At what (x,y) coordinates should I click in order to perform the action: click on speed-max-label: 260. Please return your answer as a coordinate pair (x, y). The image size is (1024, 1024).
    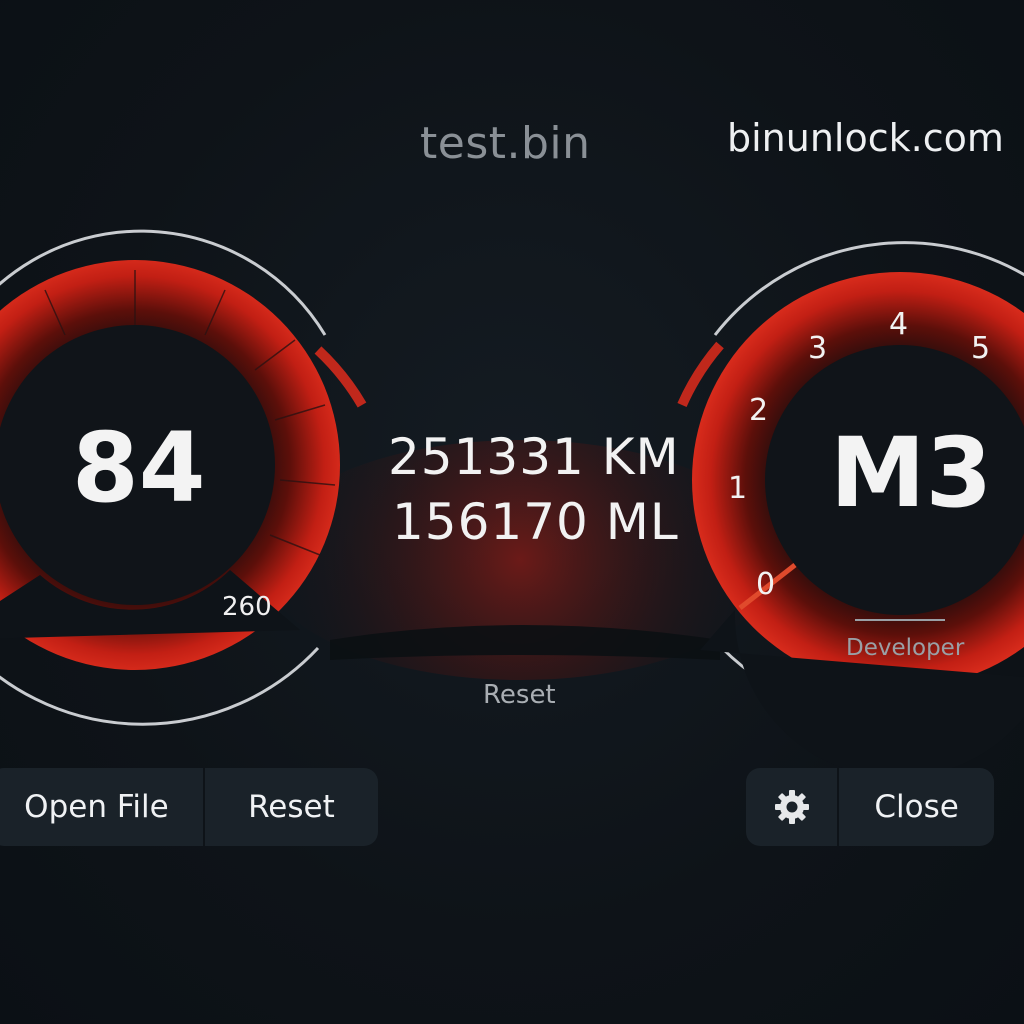
    Looking at the image, I should click on (247, 607).